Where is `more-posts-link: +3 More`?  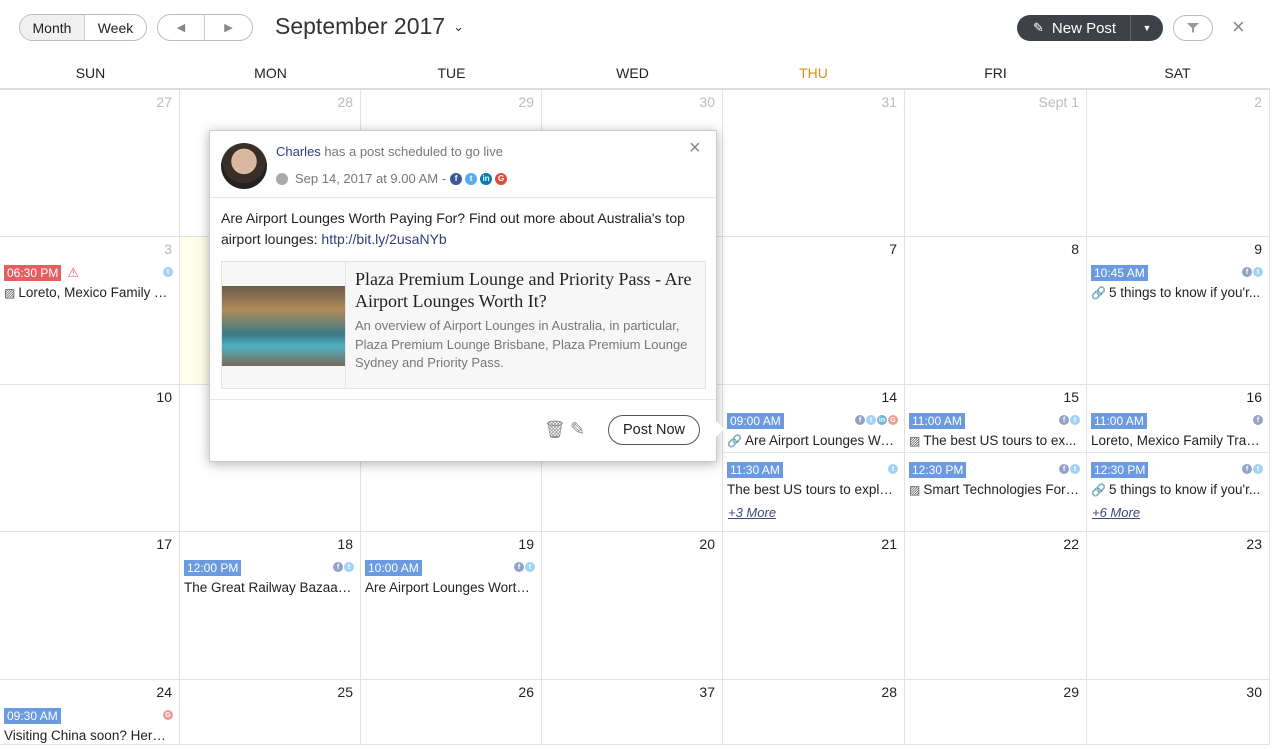
more-posts-link: +3 More is located at coordinates (752, 512).